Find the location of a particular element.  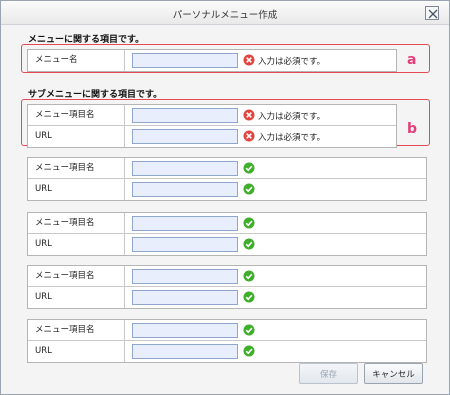

submenu-url-status: 入力は必須です。 is located at coordinates (284, 137).